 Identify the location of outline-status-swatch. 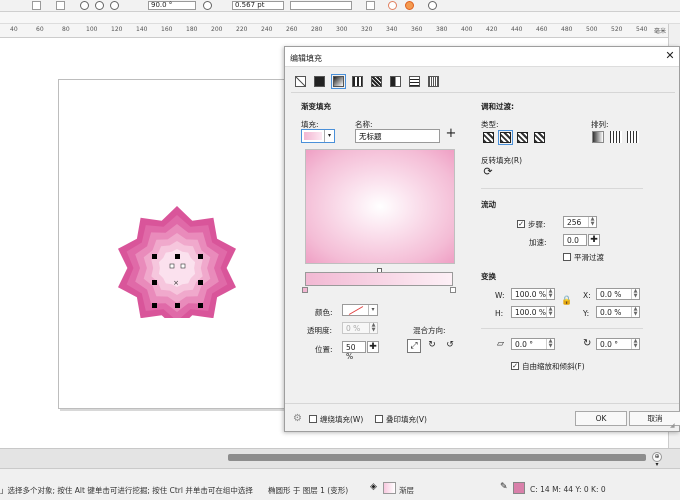
(519, 488).